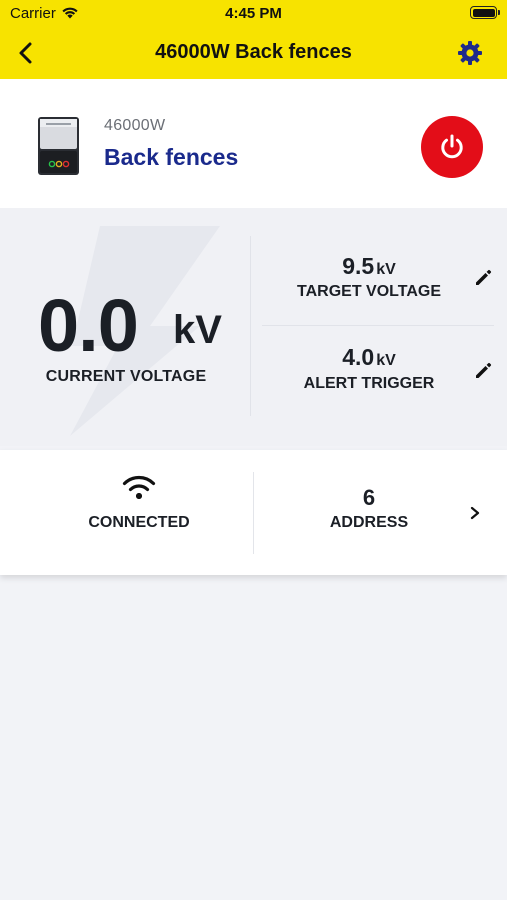 This screenshot has height=900, width=507. Describe the element at coordinates (358, 357) in the screenshot. I see `alert-trigger-number: 4.0` at that location.